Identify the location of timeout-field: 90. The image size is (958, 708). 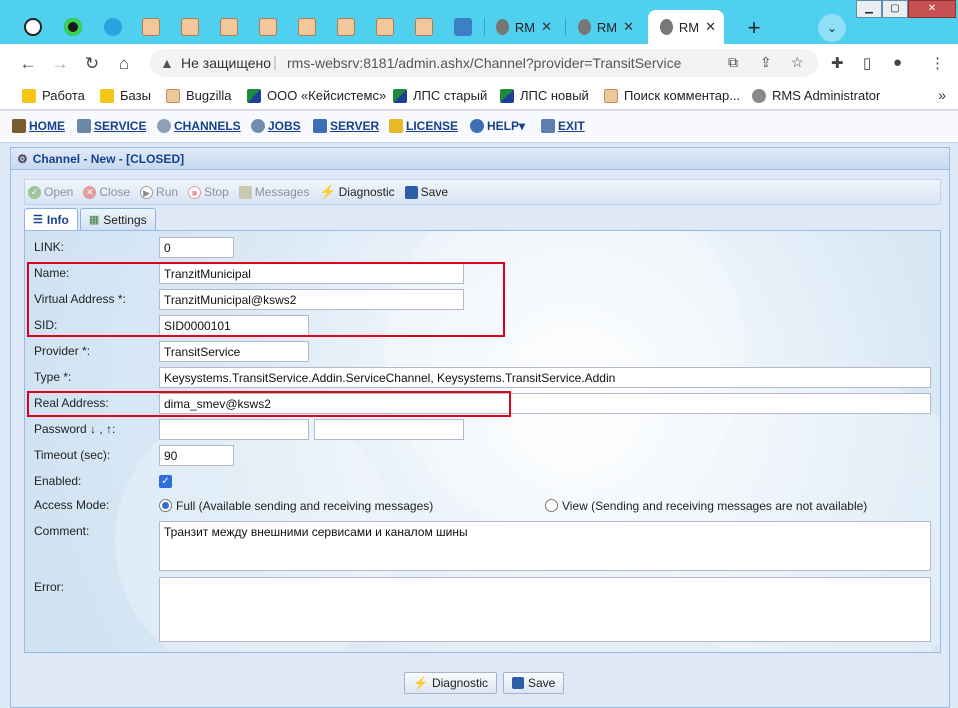
(196, 455).